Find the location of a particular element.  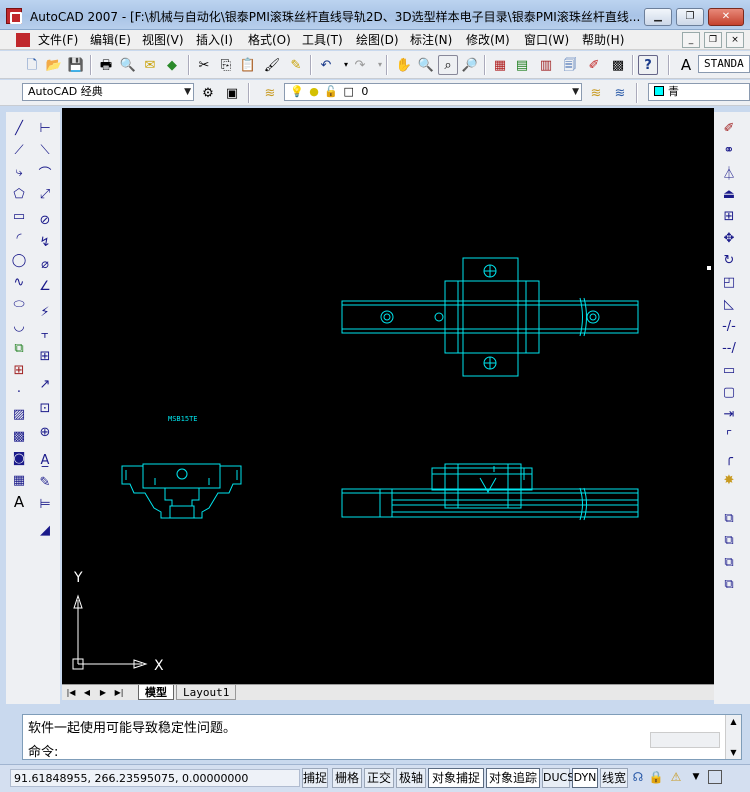

status-menu-icon: ▼ is located at coordinates (696, 777).